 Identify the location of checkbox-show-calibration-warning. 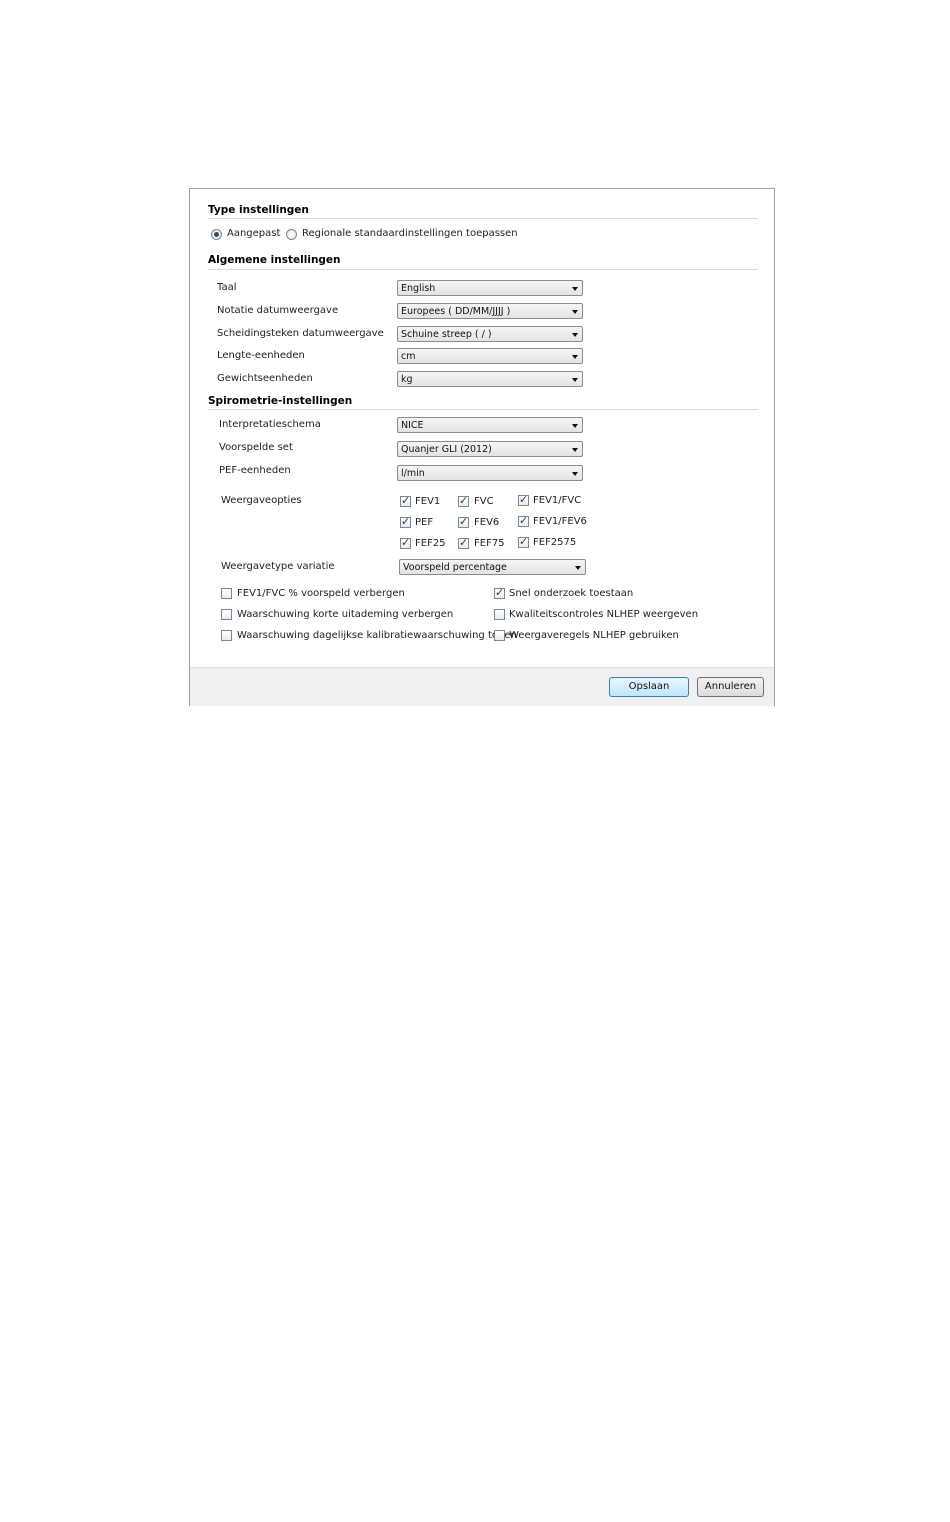
(226, 635).